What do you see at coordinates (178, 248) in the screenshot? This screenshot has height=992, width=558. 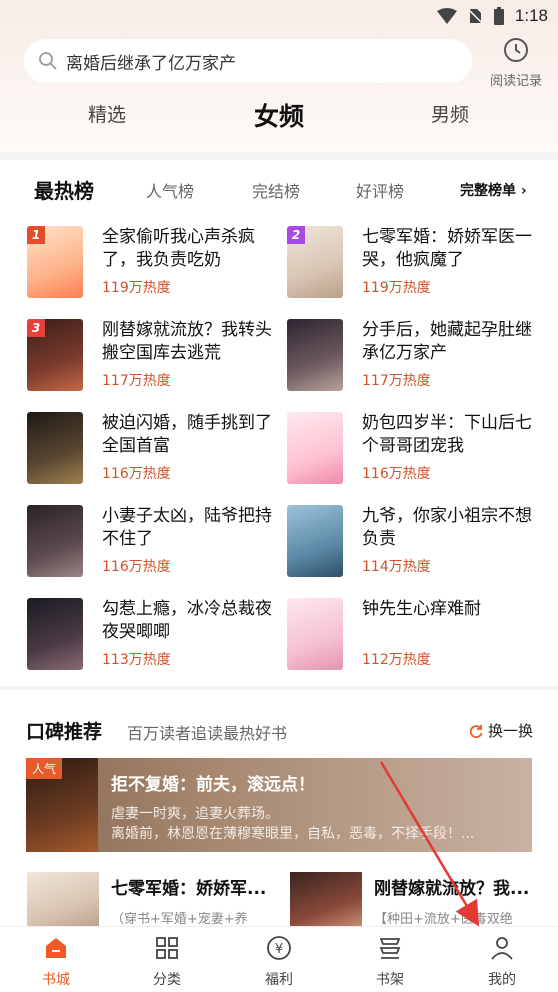 I see `book-title: 全家偷听我心声杀疯了，我负责吃奶` at bounding box center [178, 248].